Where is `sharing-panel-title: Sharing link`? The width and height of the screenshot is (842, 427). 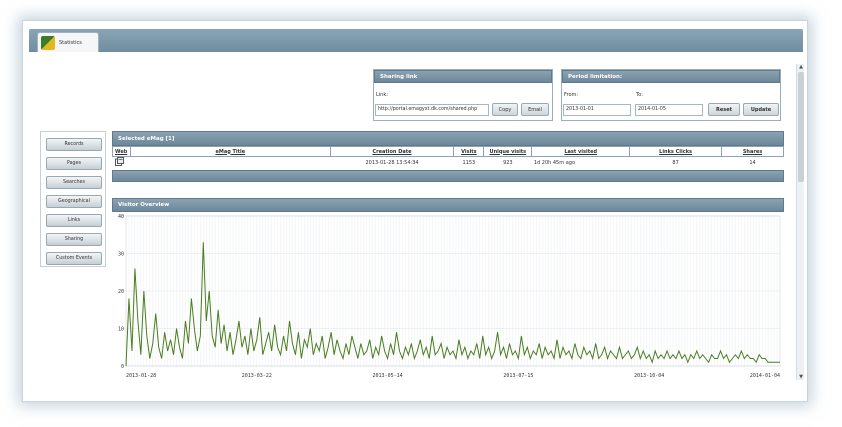
sharing-panel-title: Sharing link is located at coordinates (463, 76).